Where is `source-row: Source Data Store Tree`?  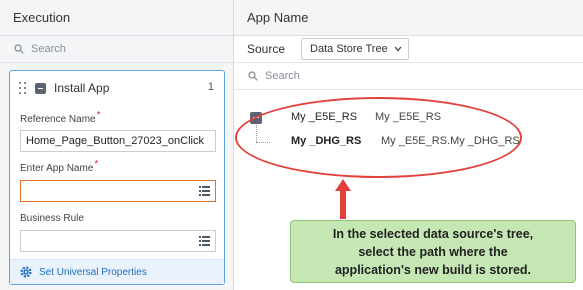 source-row: Source Data Store Tree is located at coordinates (408, 49).